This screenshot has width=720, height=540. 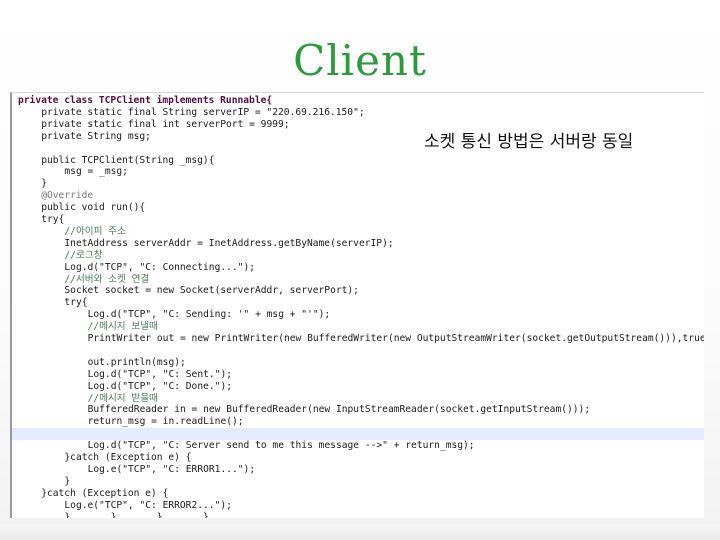 I want to click on code-line: //로그창, so click(x=83, y=255).